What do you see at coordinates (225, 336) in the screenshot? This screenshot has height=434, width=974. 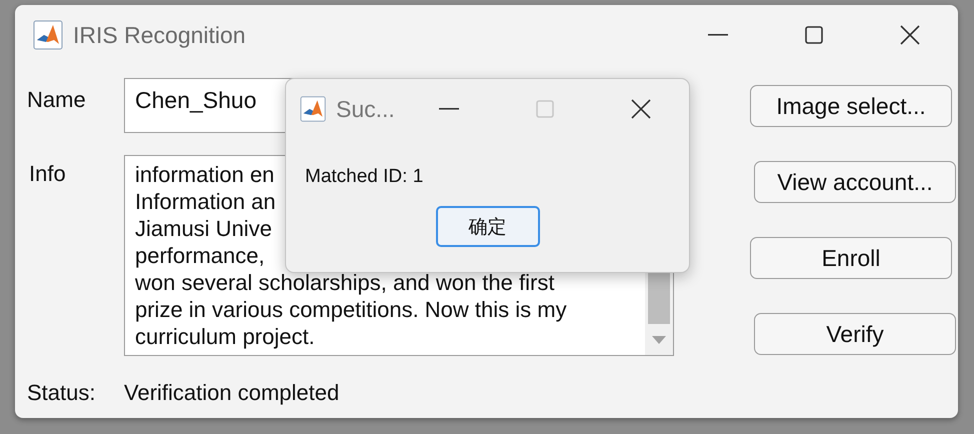 I see `info-text-line: curriculum project.` at bounding box center [225, 336].